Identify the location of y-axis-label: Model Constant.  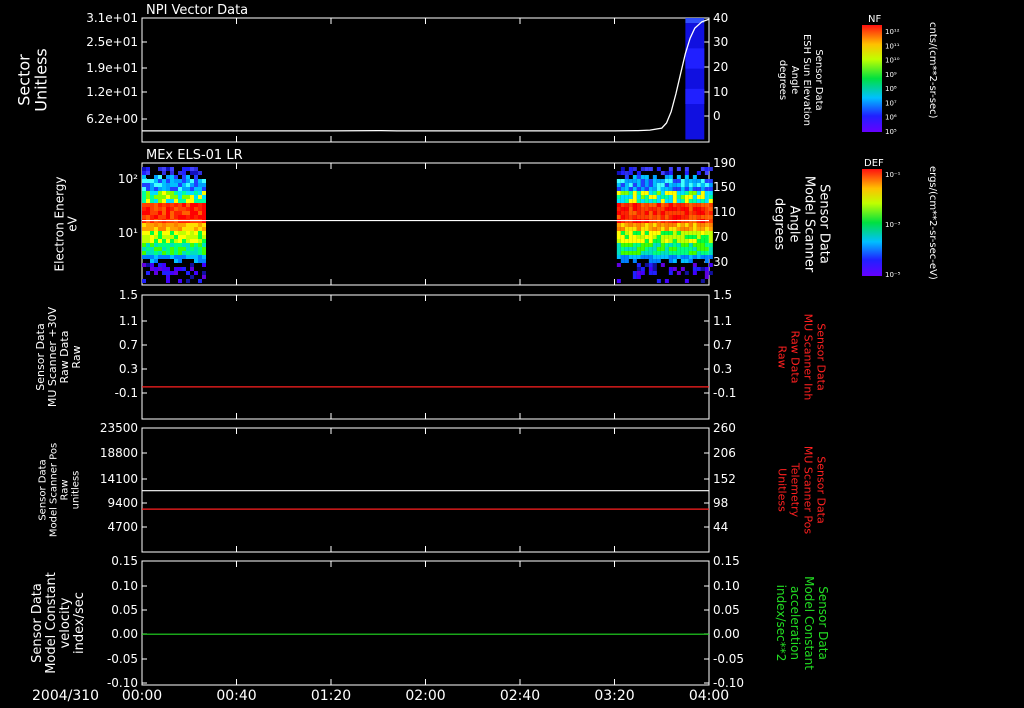
(51, 623).